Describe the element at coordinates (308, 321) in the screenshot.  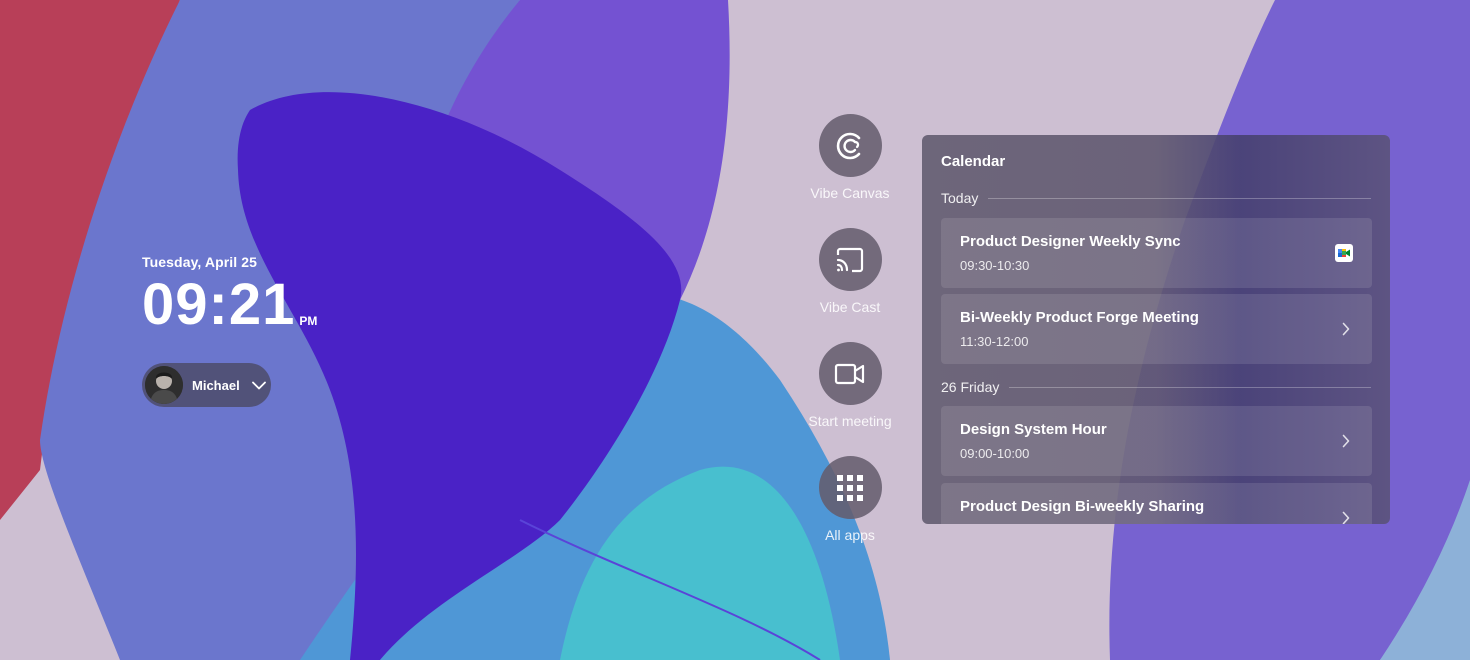
I see `ampm-label: PM` at that location.